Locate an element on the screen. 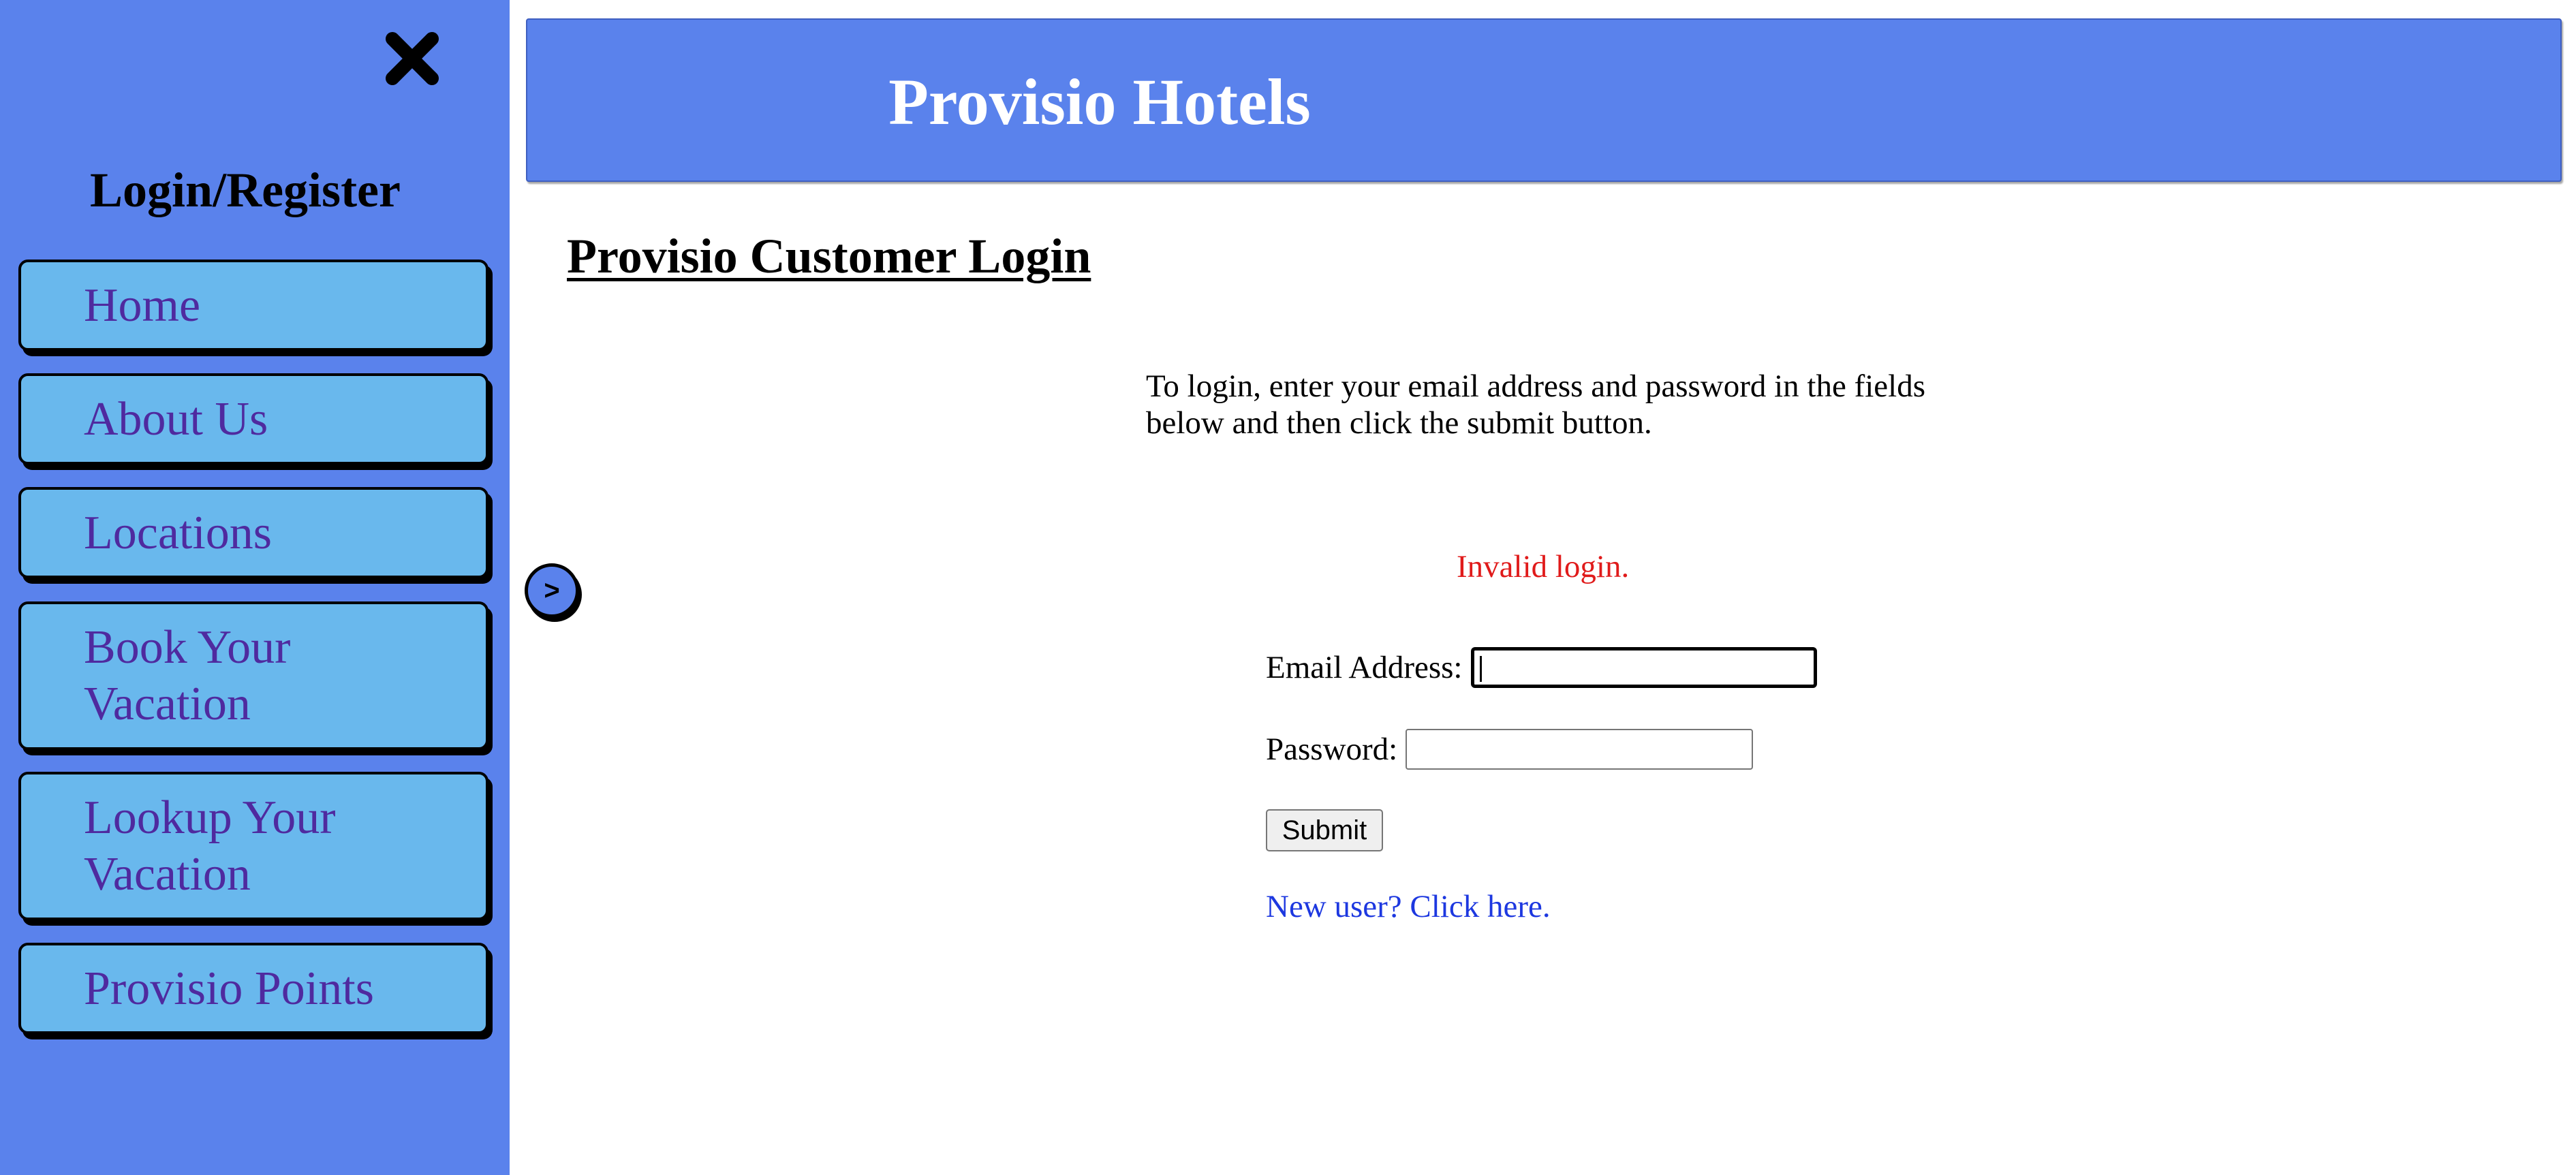 This screenshot has height=1175, width=2576. sidebar-item-label: Provisio Points is located at coordinates (229, 988).